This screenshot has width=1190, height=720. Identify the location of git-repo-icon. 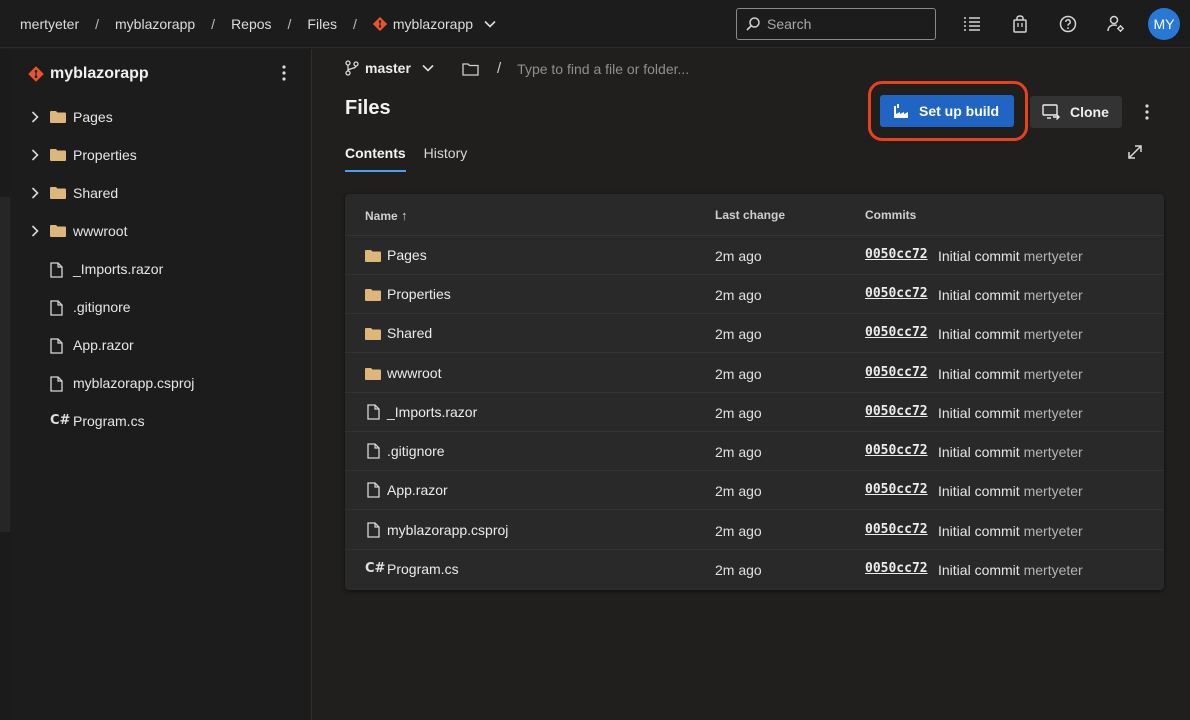
(379, 23).